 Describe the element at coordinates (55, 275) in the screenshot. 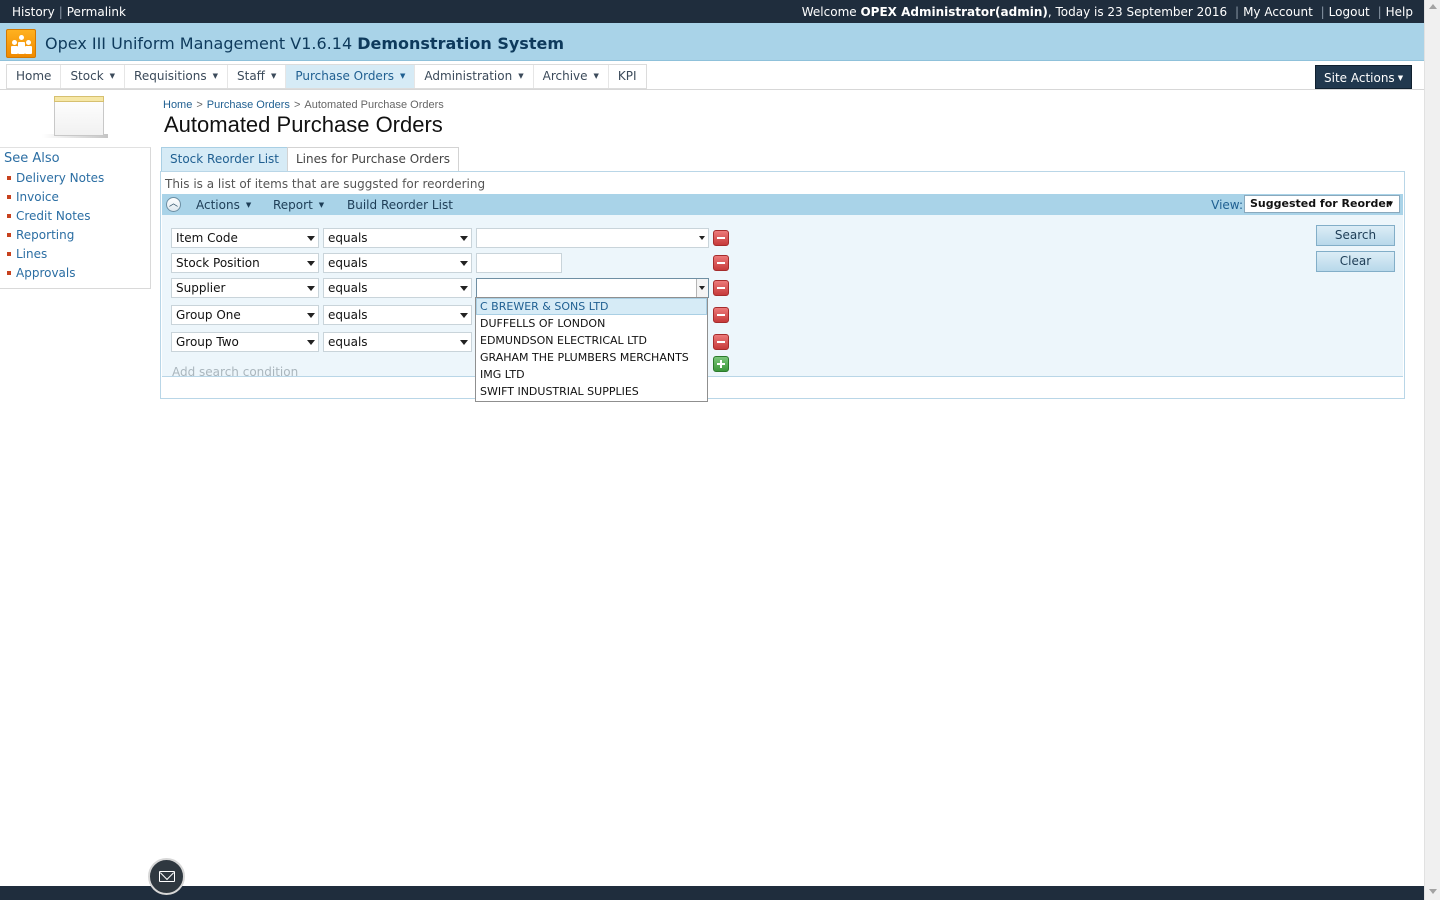

I see `see-also-link-approvals: Approvals` at that location.